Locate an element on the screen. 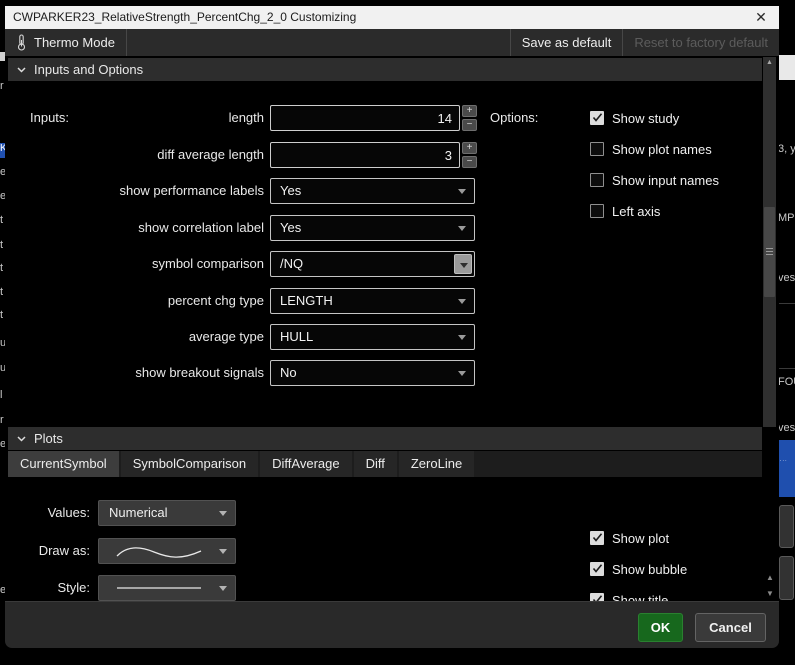 The image size is (795, 665). length-field-group: + − is located at coordinates (373, 118).